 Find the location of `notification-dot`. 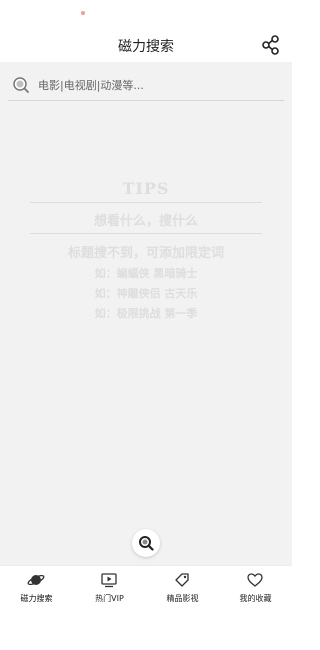

notification-dot is located at coordinates (83, 13).